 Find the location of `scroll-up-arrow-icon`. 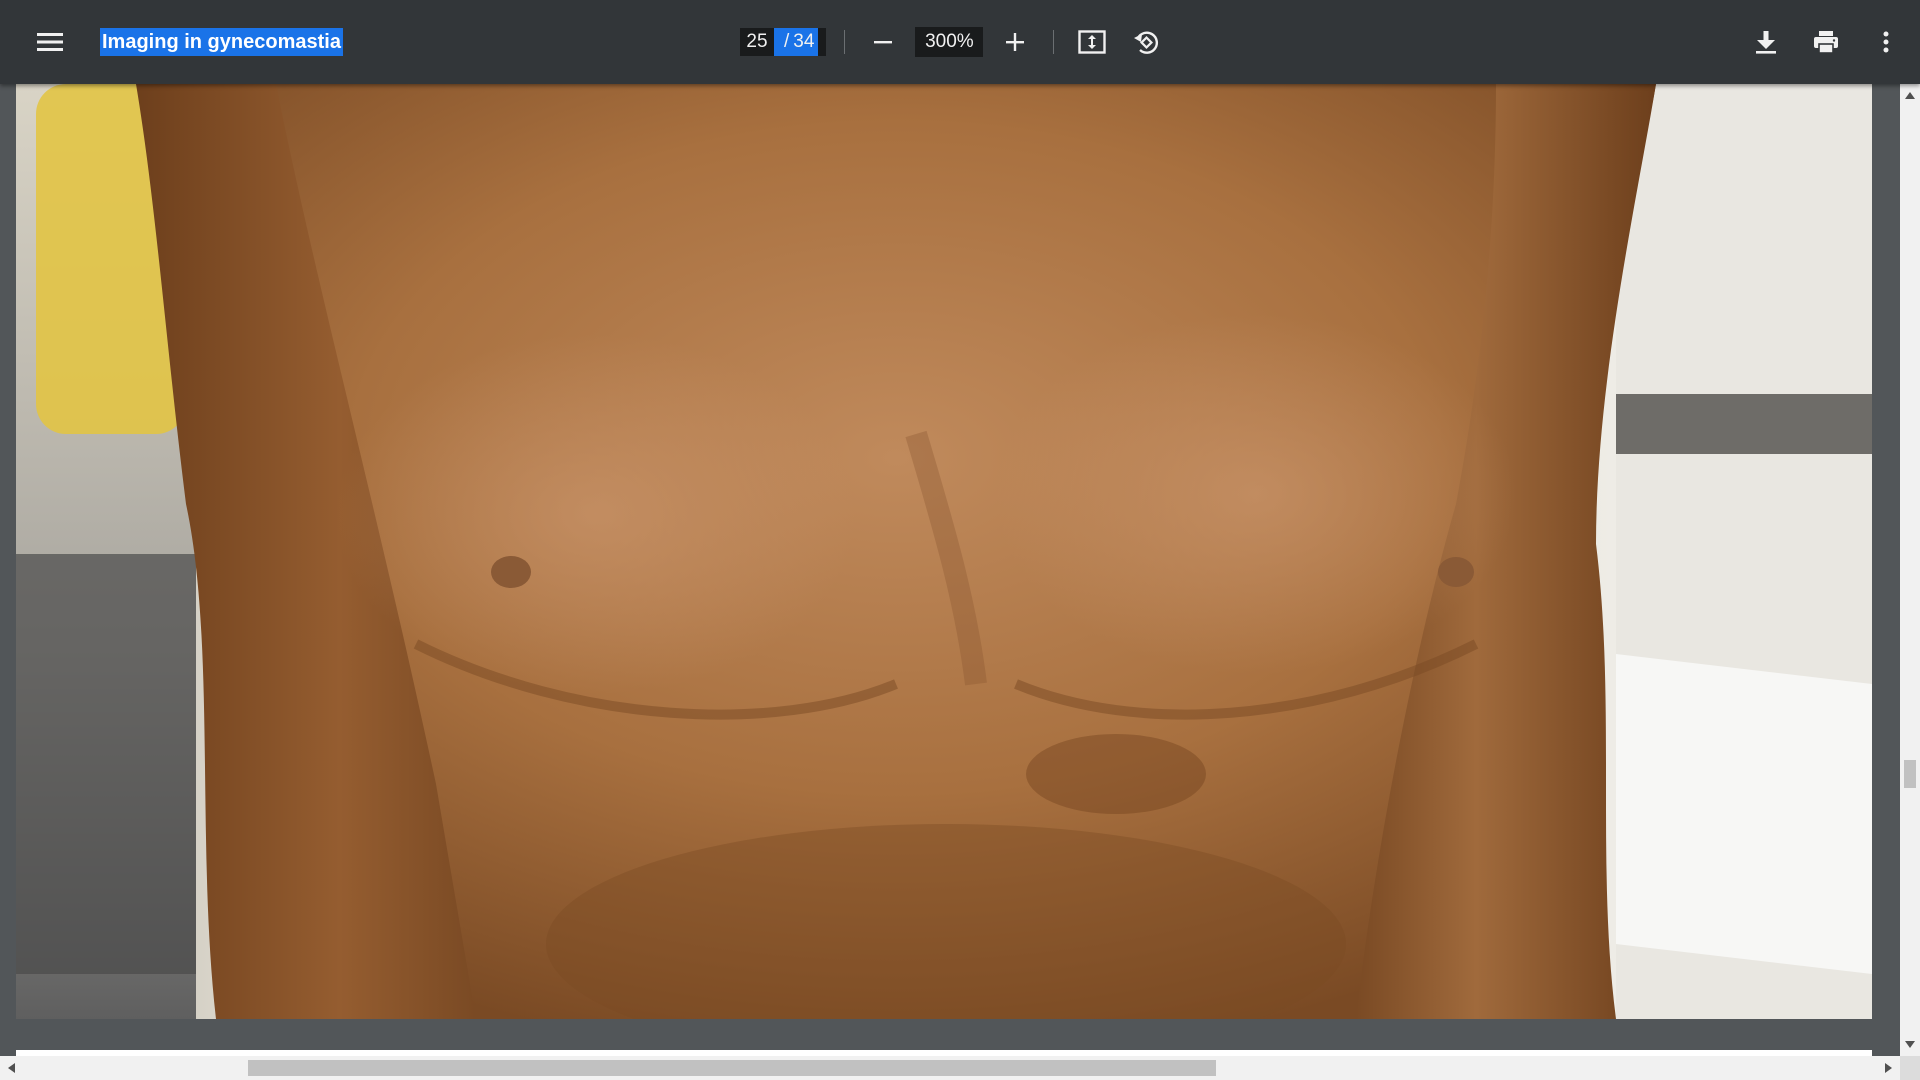

scroll-up-arrow-icon is located at coordinates (1910, 95).